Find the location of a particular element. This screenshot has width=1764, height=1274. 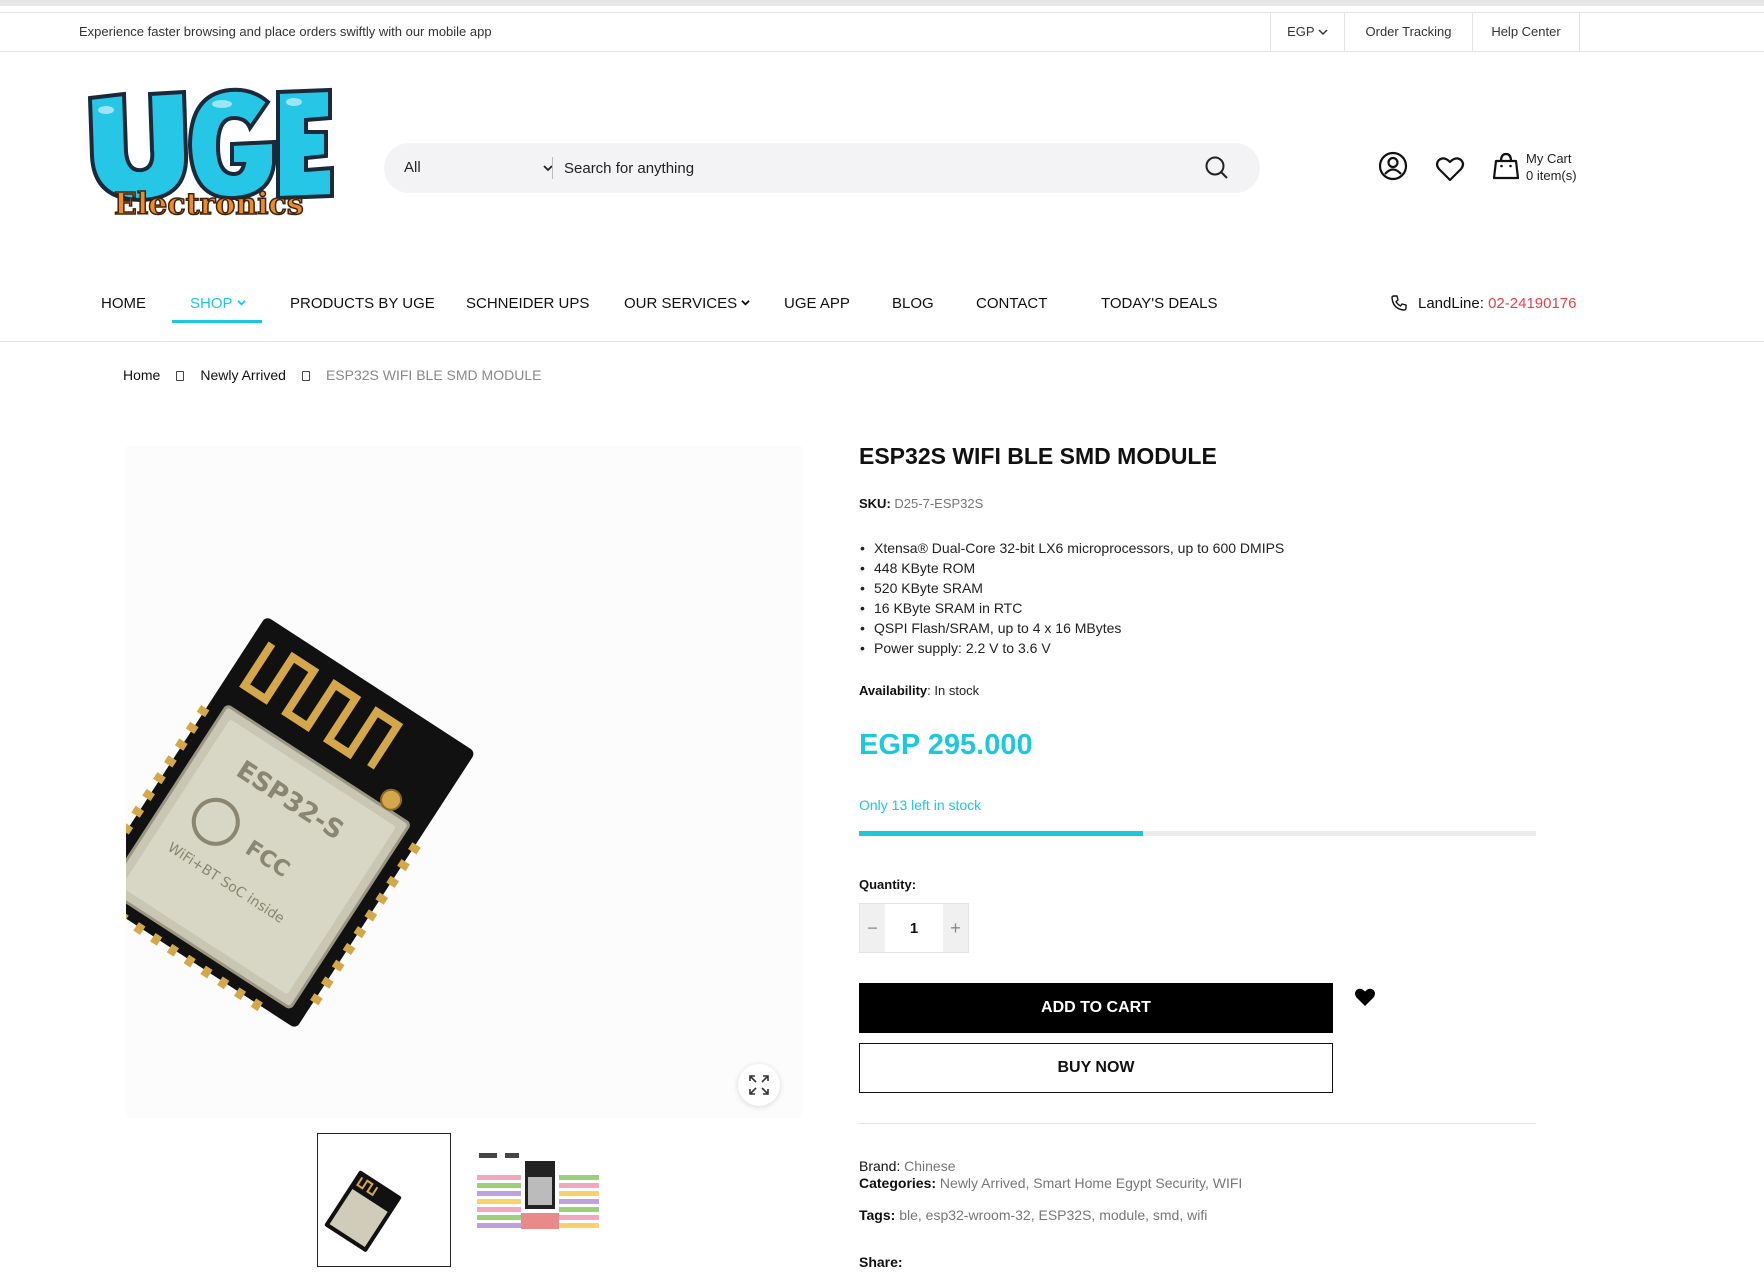

nav-shop: SHOP is located at coordinates (218, 303).